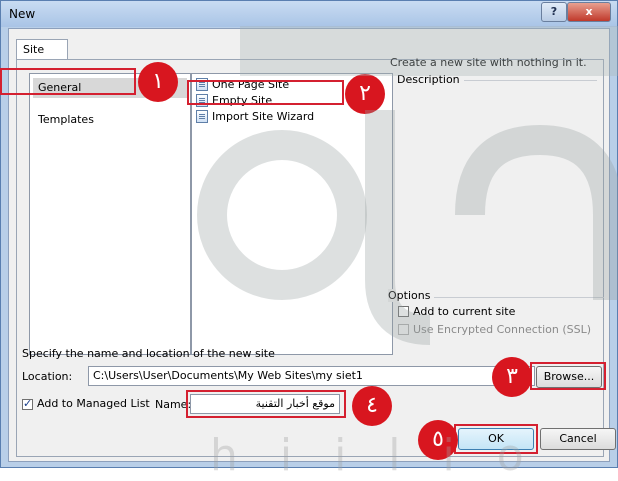  What do you see at coordinates (173, 404) in the screenshot?
I see `name-label: Name:` at bounding box center [173, 404].